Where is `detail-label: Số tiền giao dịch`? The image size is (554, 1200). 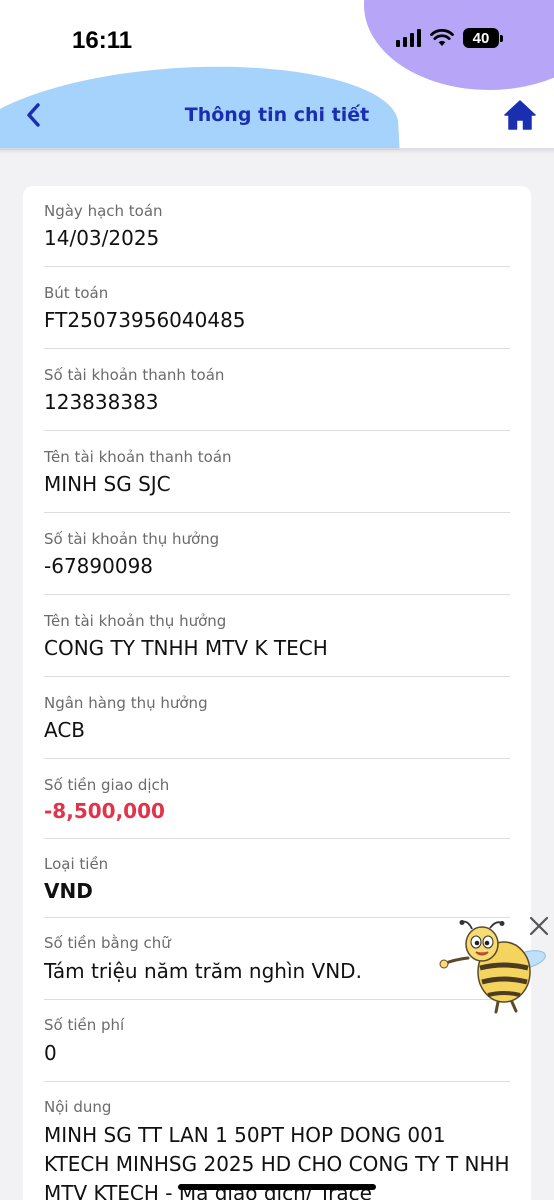 detail-label: Số tiền giao dịch is located at coordinates (107, 785).